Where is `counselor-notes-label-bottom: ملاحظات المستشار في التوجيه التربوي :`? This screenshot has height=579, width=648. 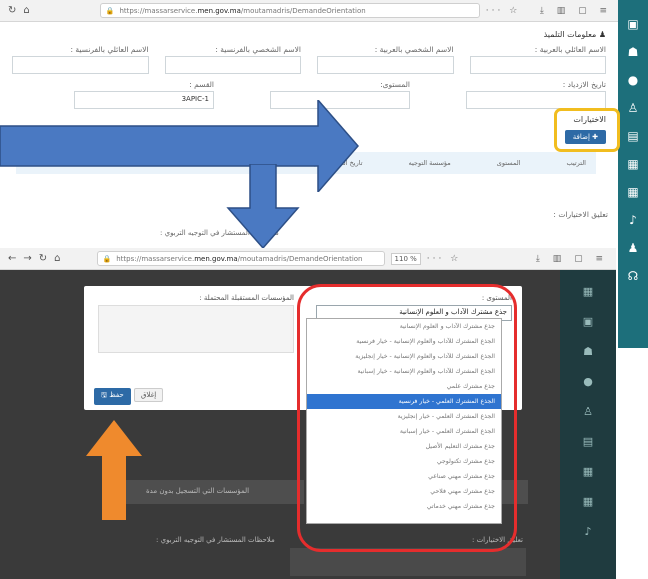
counselor-notes-label-bottom: ملاحظات المستشار في التوجيه التربوي : is located at coordinates (215, 540).